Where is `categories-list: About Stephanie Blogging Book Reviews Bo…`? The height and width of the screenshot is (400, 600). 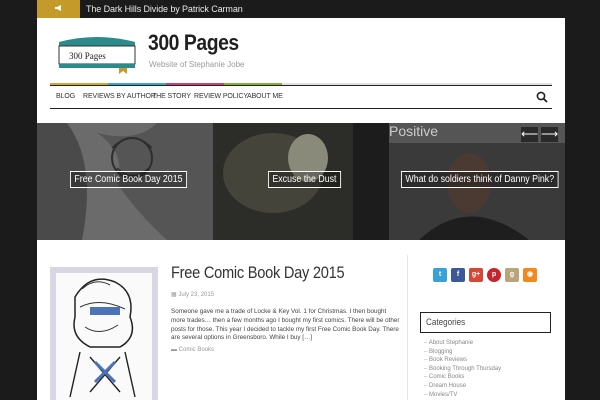
categories-list: About Stephanie Blogging Book Reviews Bo… is located at coordinates (463, 369).